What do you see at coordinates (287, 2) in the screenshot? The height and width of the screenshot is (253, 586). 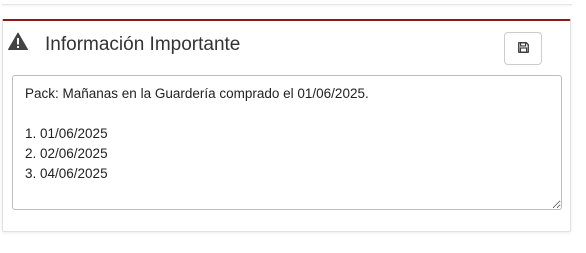 I see `previous-panel-edge` at bounding box center [287, 2].